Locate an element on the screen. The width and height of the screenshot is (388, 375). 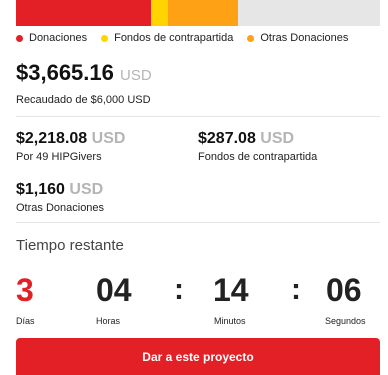
countdown-hours: 04 is located at coordinates (114, 290).